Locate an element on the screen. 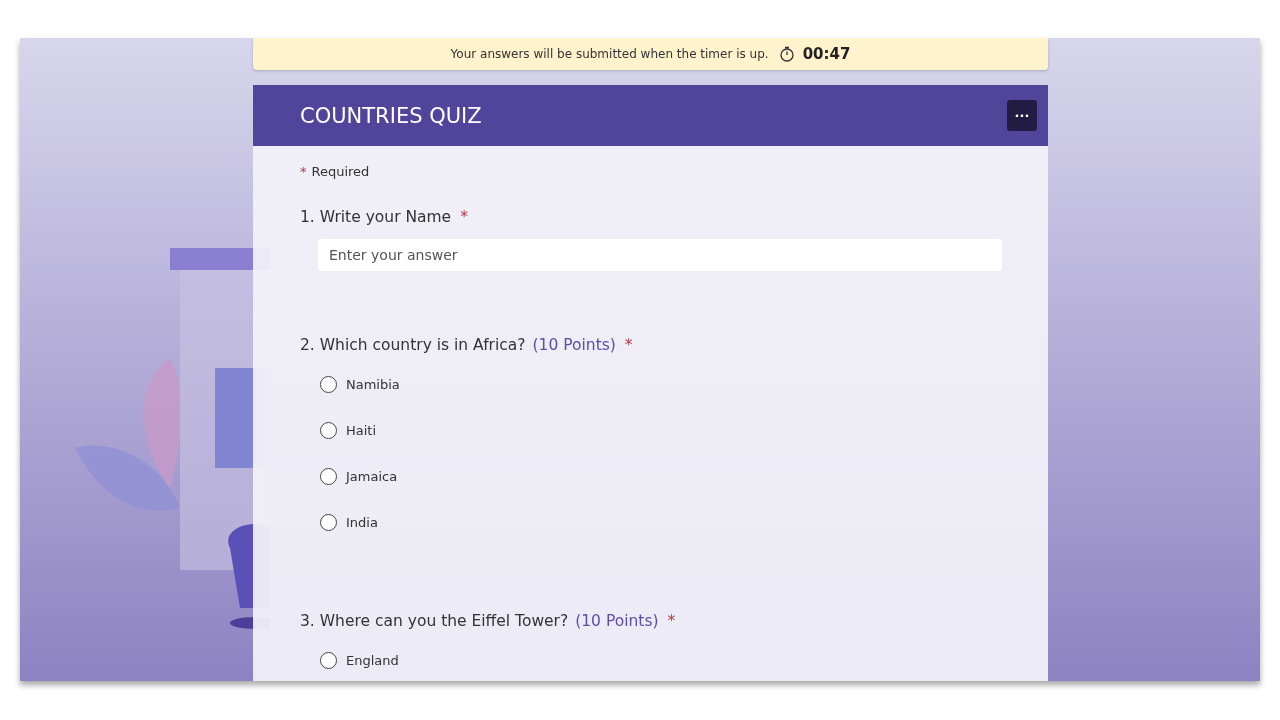 The height and width of the screenshot is (720, 1280). stopwatch-icon is located at coordinates (786, 54).